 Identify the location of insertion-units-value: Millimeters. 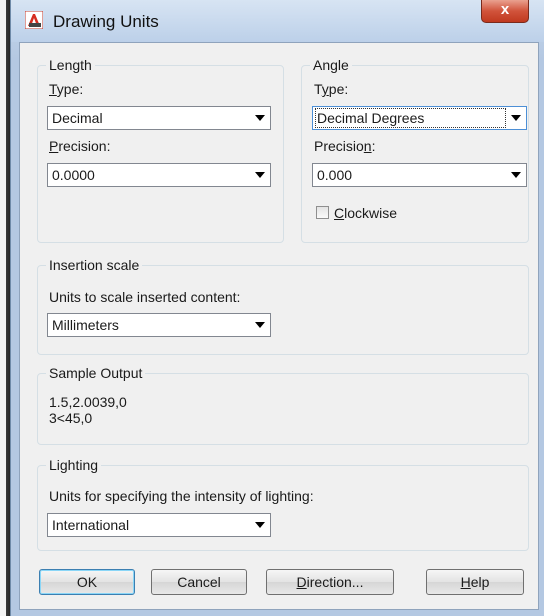
(85, 325).